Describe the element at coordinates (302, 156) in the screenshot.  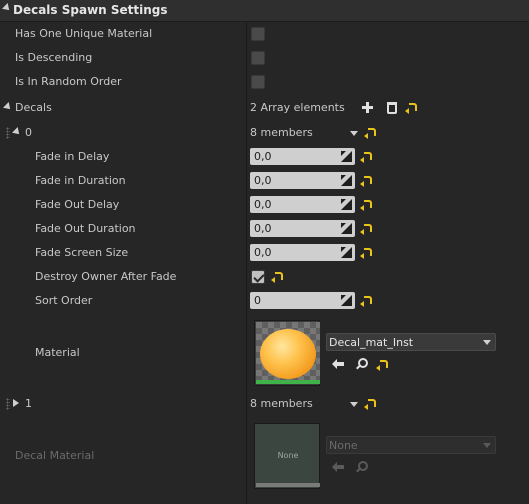
I see `fade-in-delay-input: 0,0` at that location.